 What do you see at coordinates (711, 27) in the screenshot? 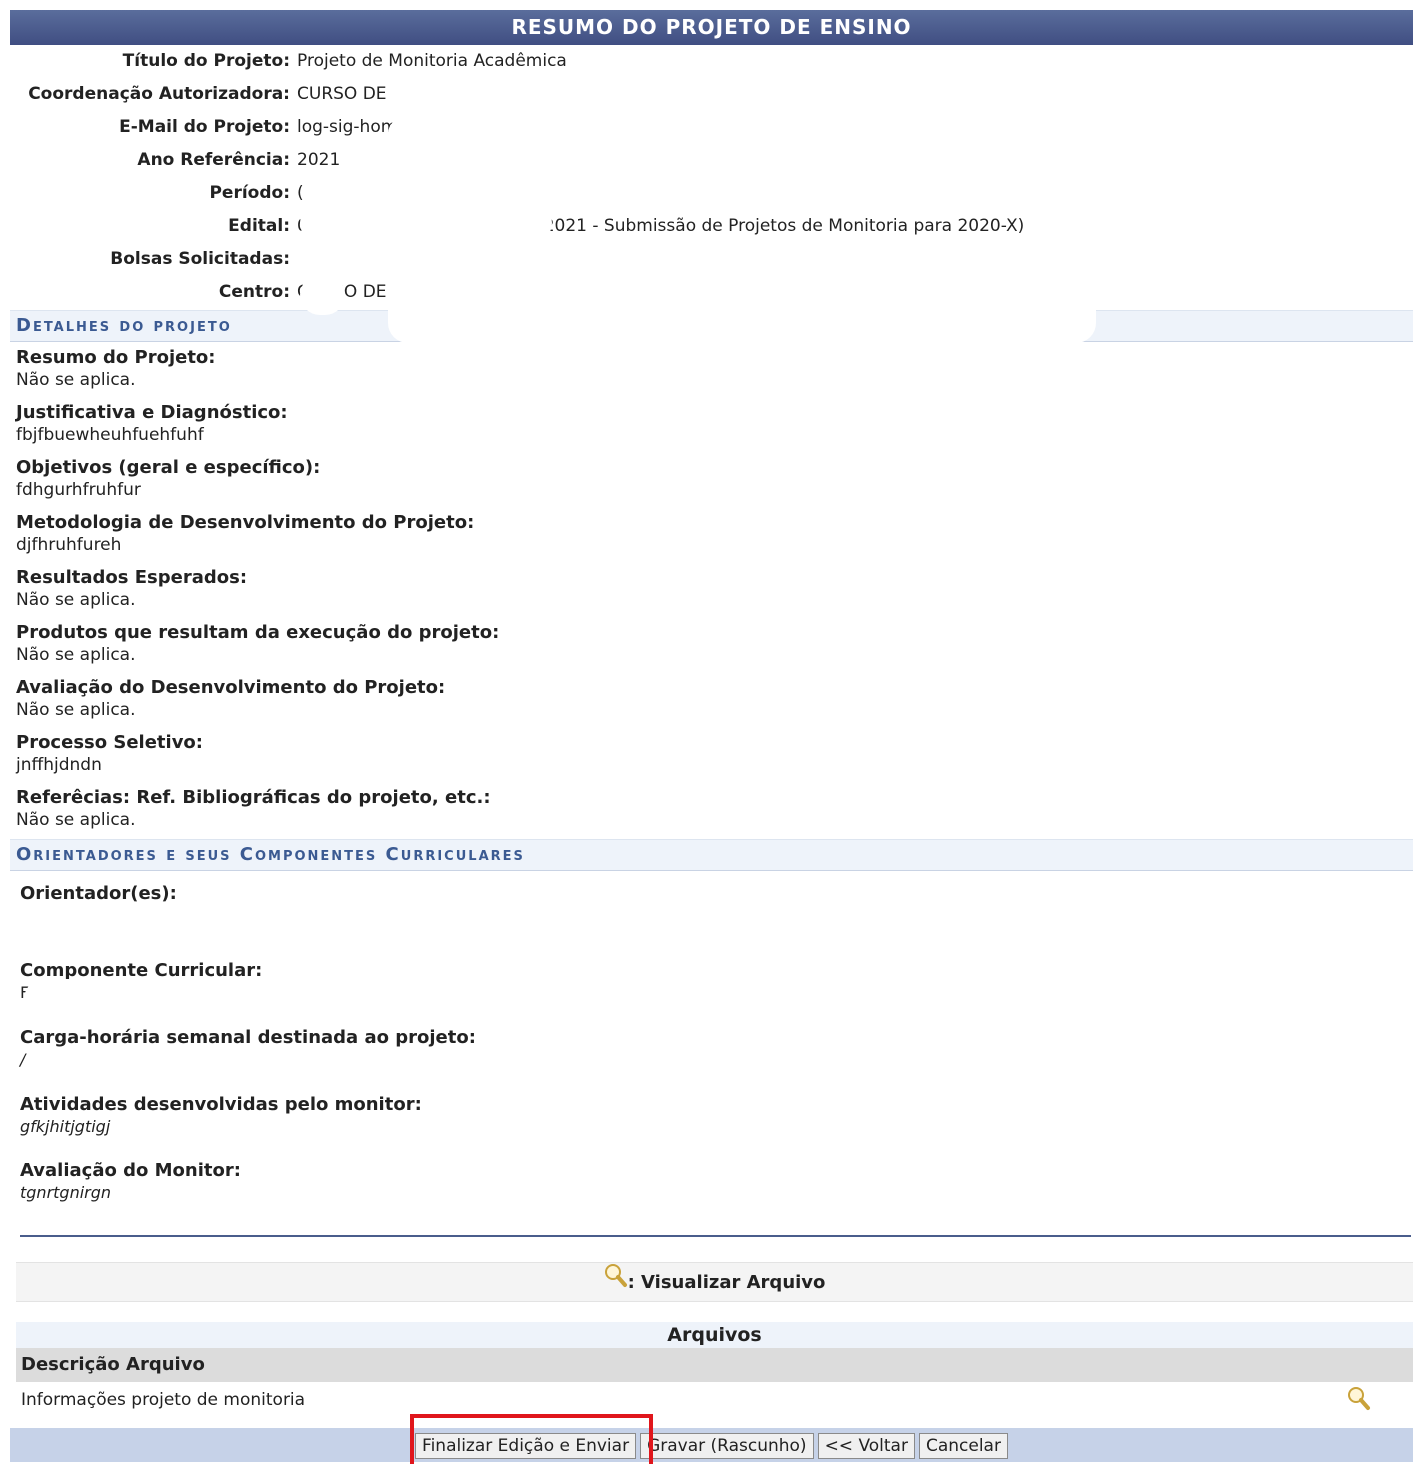
I see `page-title: RESUMO DO PROJETO DE ENSINO` at bounding box center [711, 27].